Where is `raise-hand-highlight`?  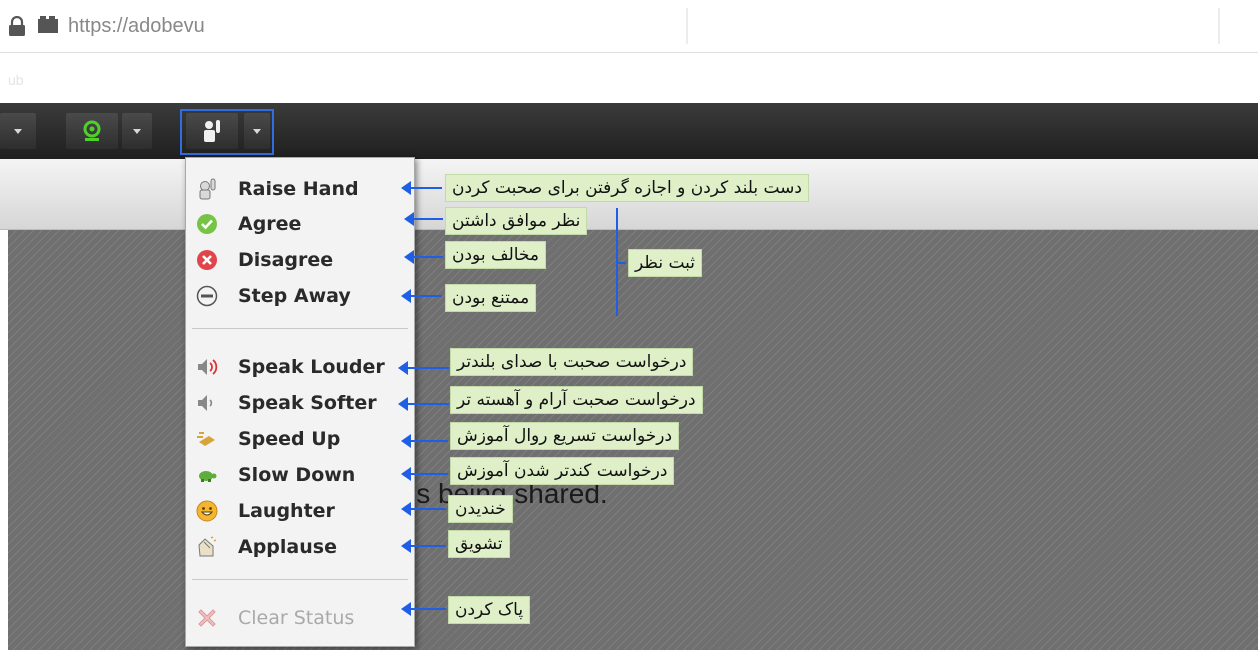 raise-hand-highlight is located at coordinates (227, 132).